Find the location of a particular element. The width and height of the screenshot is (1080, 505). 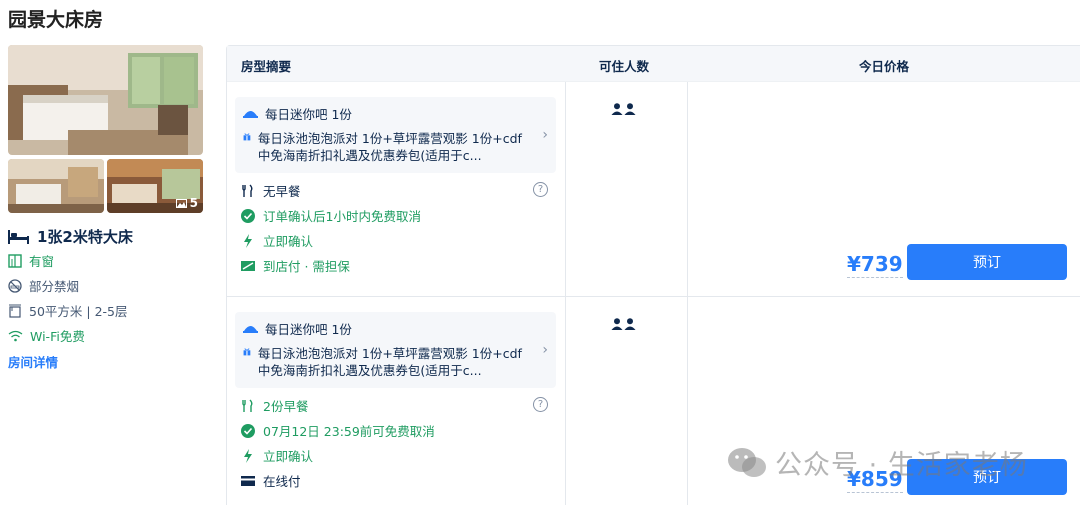

facility-window: 有窗 is located at coordinates (31, 260).